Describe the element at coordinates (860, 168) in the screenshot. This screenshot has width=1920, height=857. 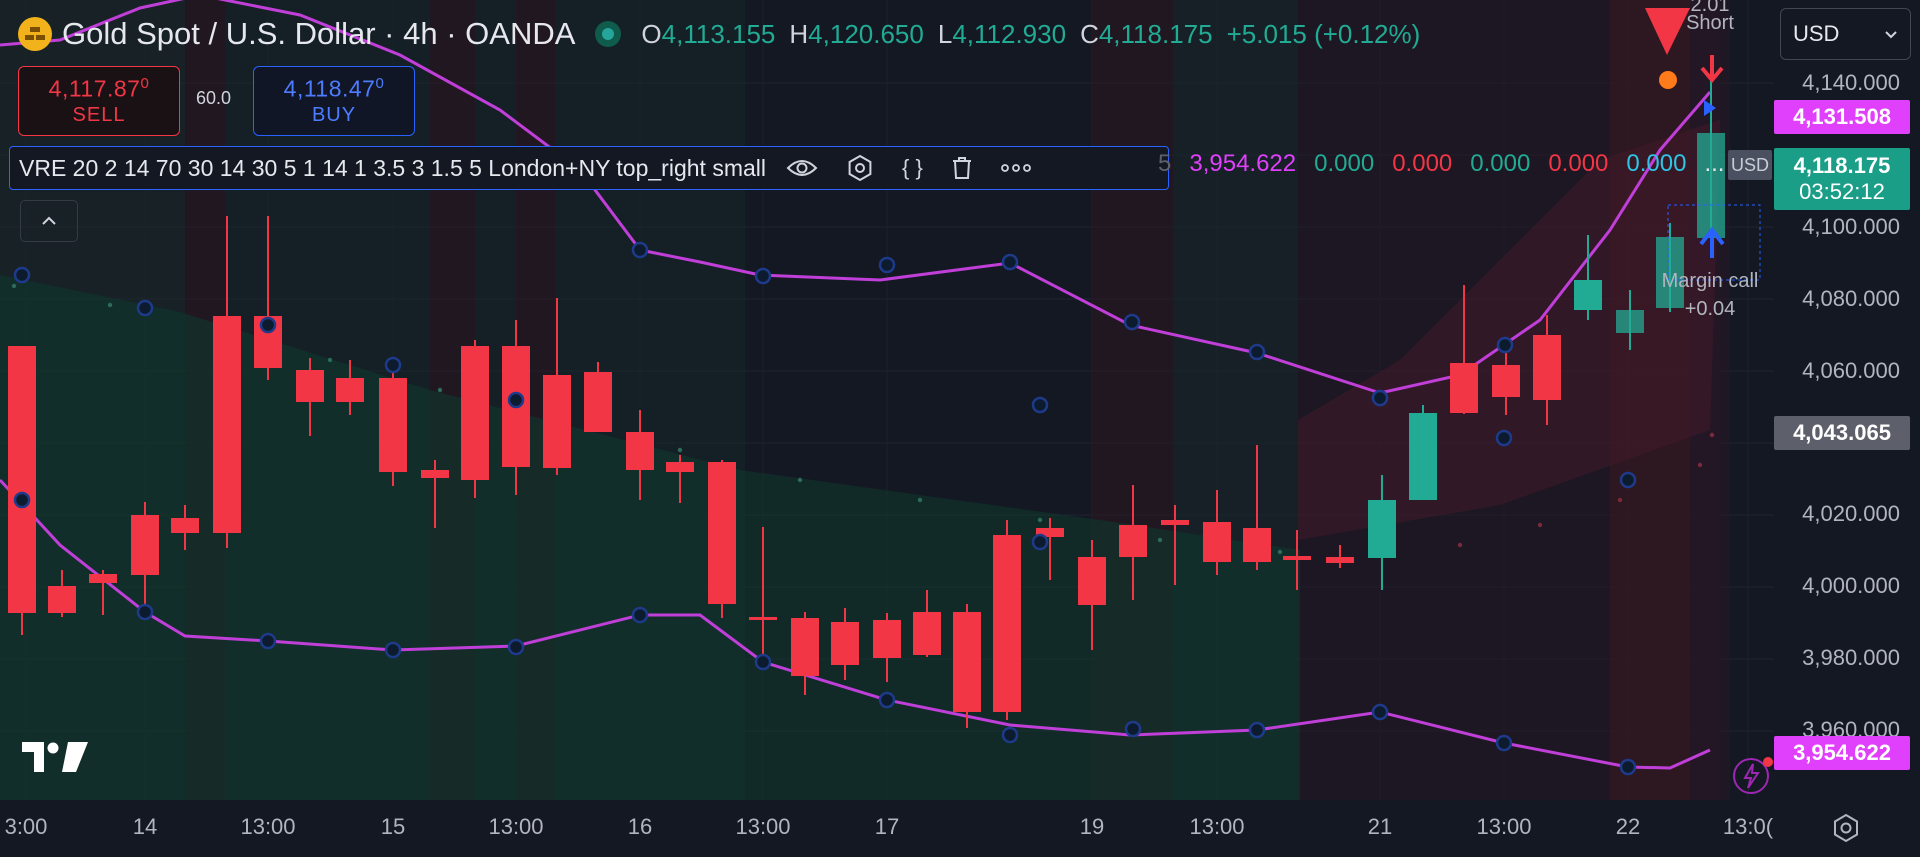
I see `settings-icon` at that location.